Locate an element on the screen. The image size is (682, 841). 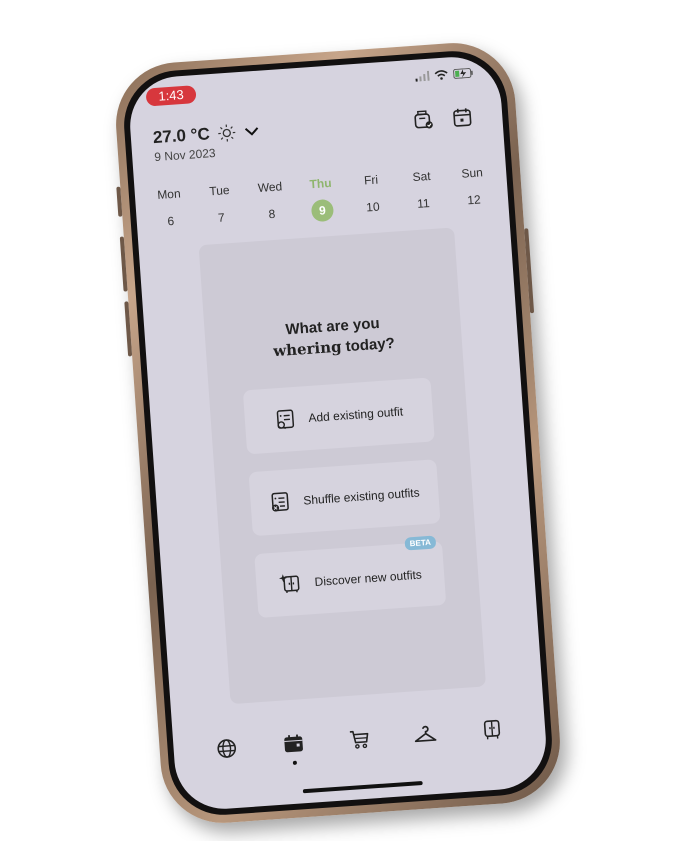
day-date: 7 is located at coordinates (221, 217).